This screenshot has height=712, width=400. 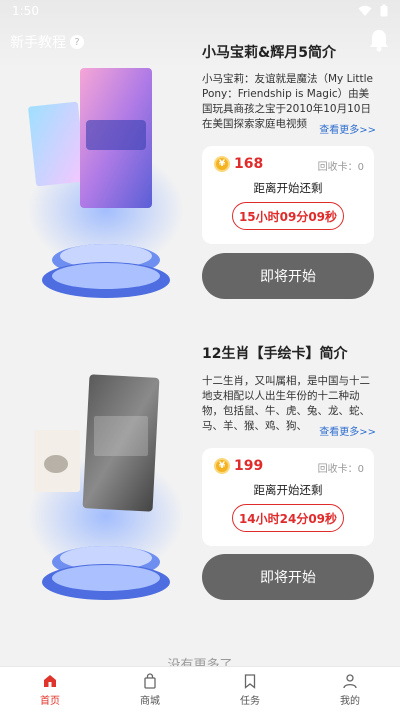 What do you see at coordinates (38, 43) in the screenshot?
I see `tutorial-label: 新手教程` at bounding box center [38, 43].